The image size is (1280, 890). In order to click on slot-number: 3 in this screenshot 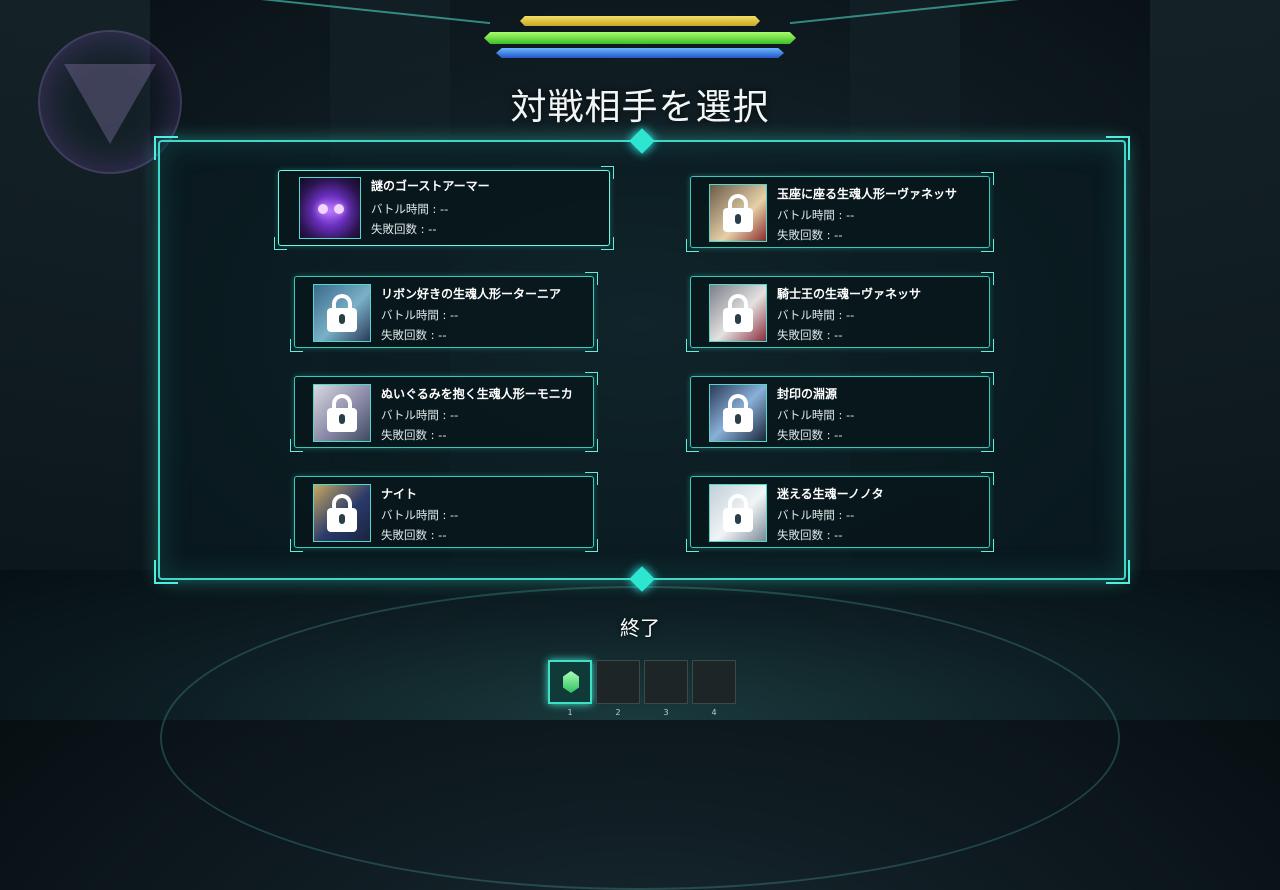, I will do `click(666, 712)`.